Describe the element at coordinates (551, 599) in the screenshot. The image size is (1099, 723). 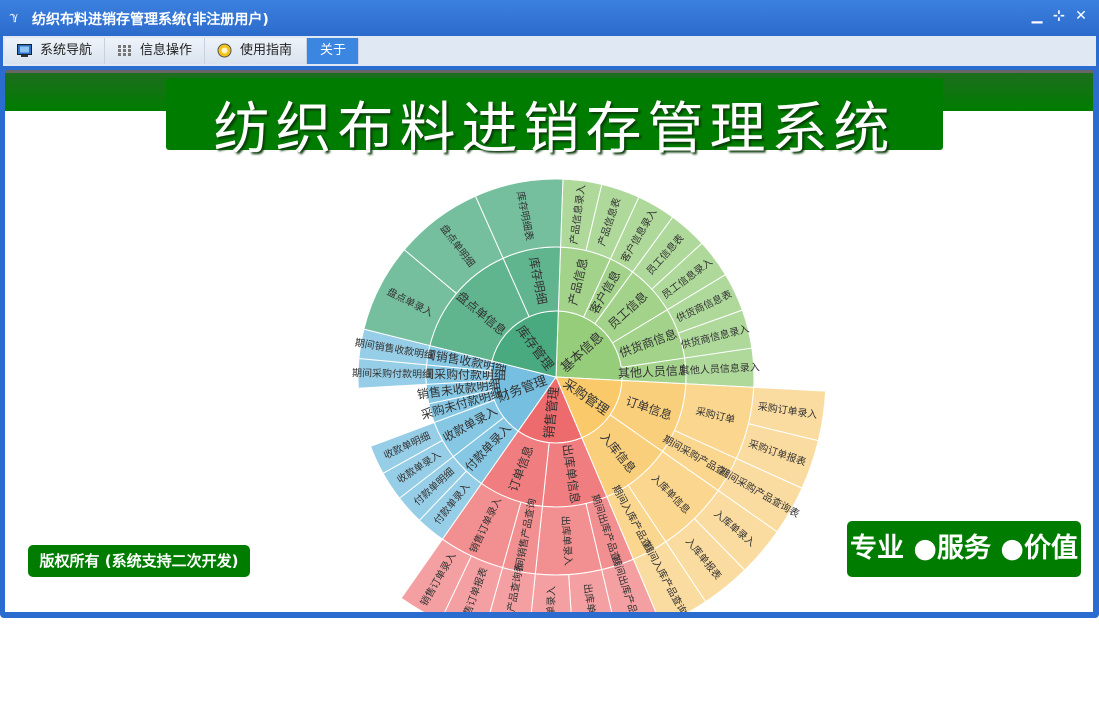
I see `sunburst-label: 出库单录入` at that location.